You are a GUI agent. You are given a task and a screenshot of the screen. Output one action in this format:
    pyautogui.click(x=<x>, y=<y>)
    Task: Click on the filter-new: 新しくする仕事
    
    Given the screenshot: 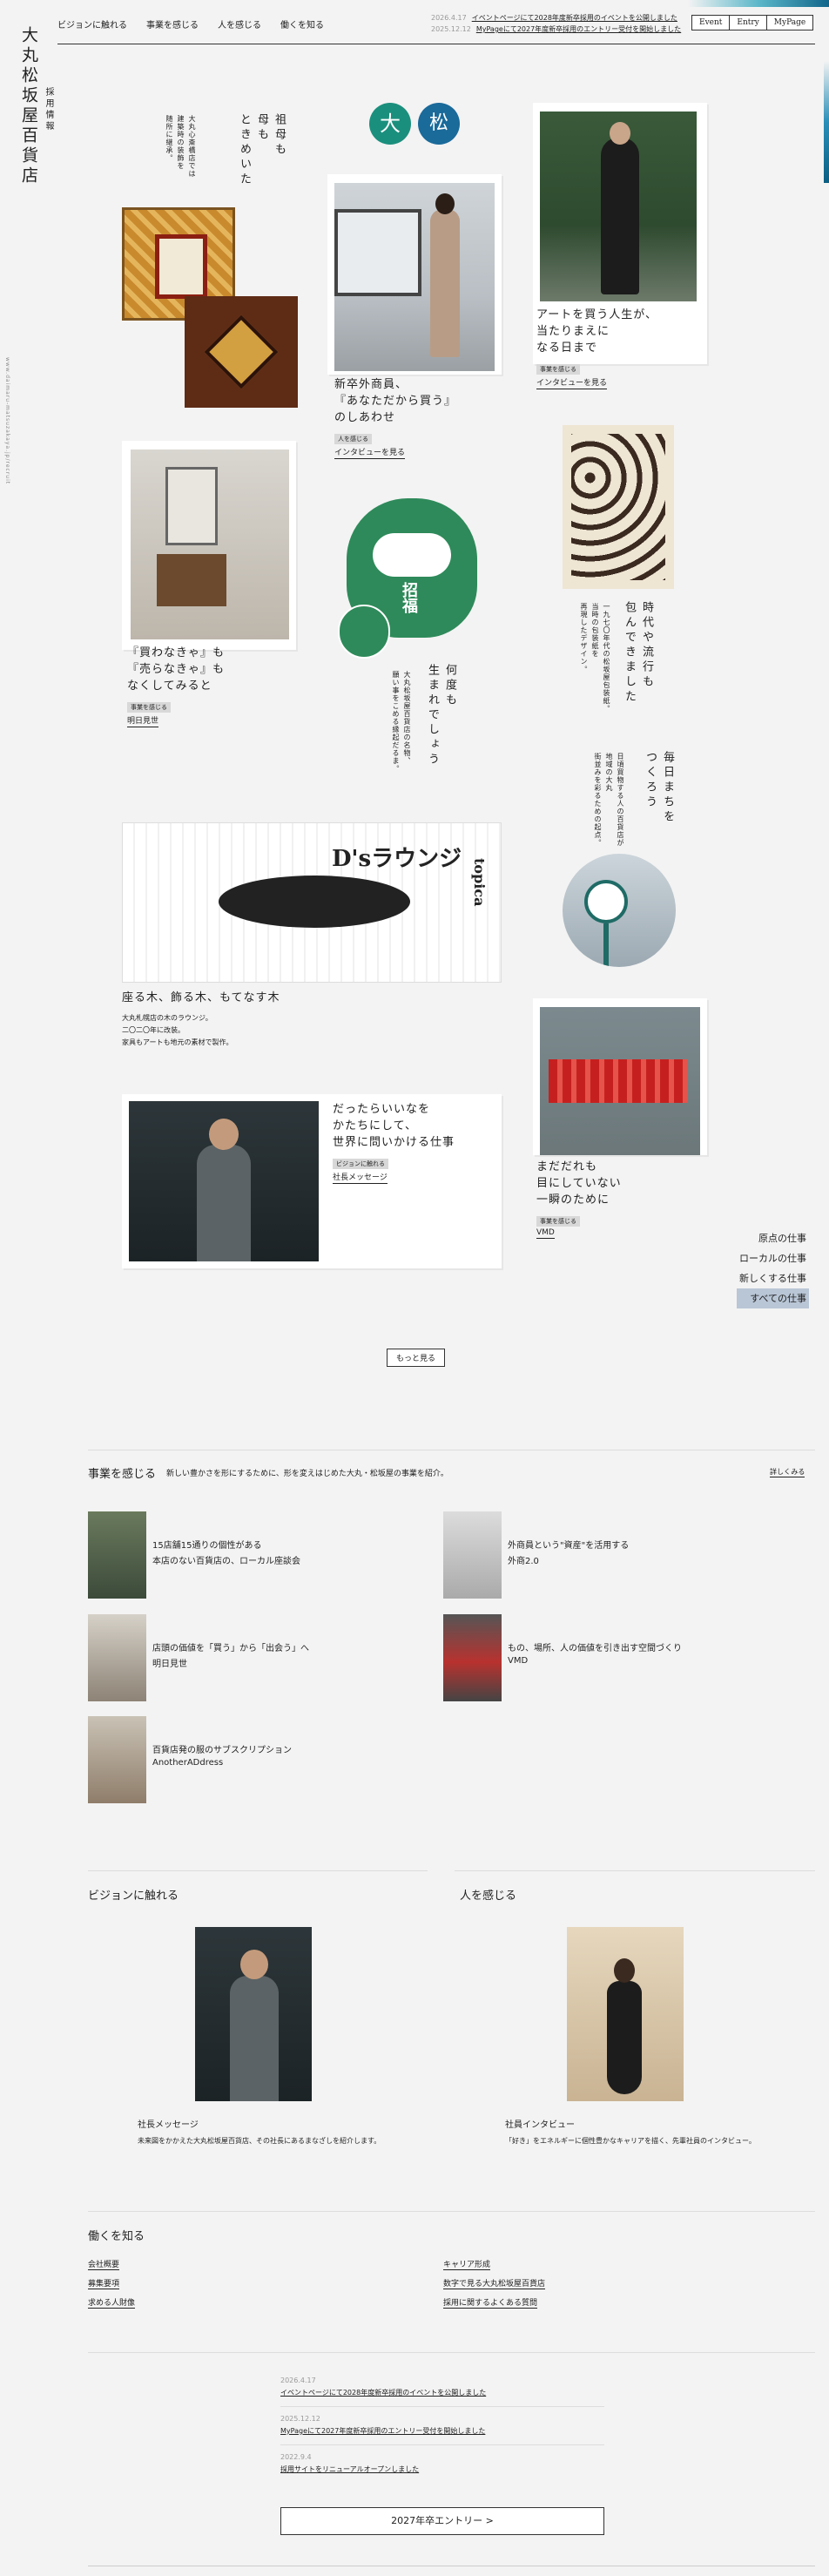 What is the action you would take?
    pyautogui.click(x=773, y=1278)
    